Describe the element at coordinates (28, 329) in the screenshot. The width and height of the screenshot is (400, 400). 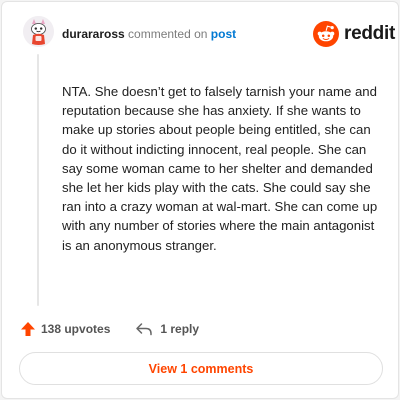
I see `upvote-arrow-icon` at that location.